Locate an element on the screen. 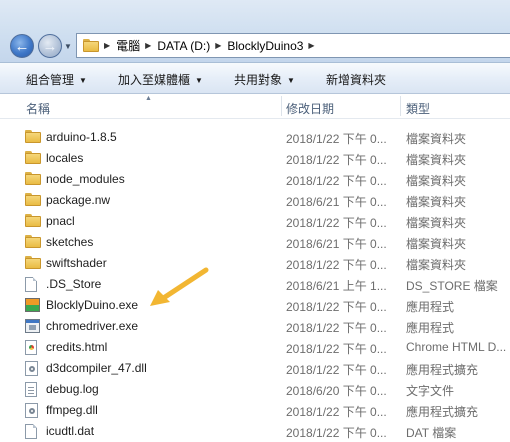 Image resolution: width=510 pixels, height=442 pixels. share-with-button: 共用對象 ▼ is located at coordinates (264, 79).